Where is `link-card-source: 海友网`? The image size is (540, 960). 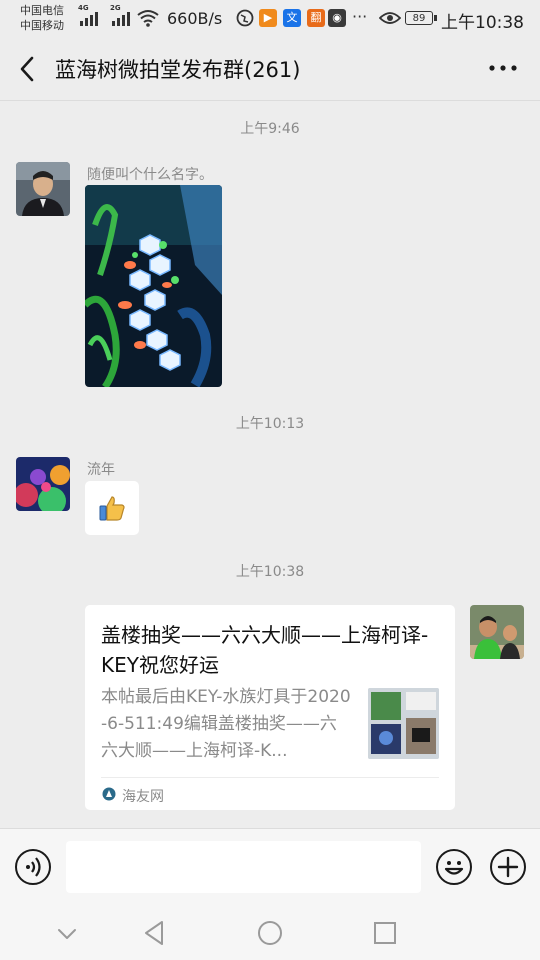
link-card-source: 海友网 is located at coordinates (143, 797).